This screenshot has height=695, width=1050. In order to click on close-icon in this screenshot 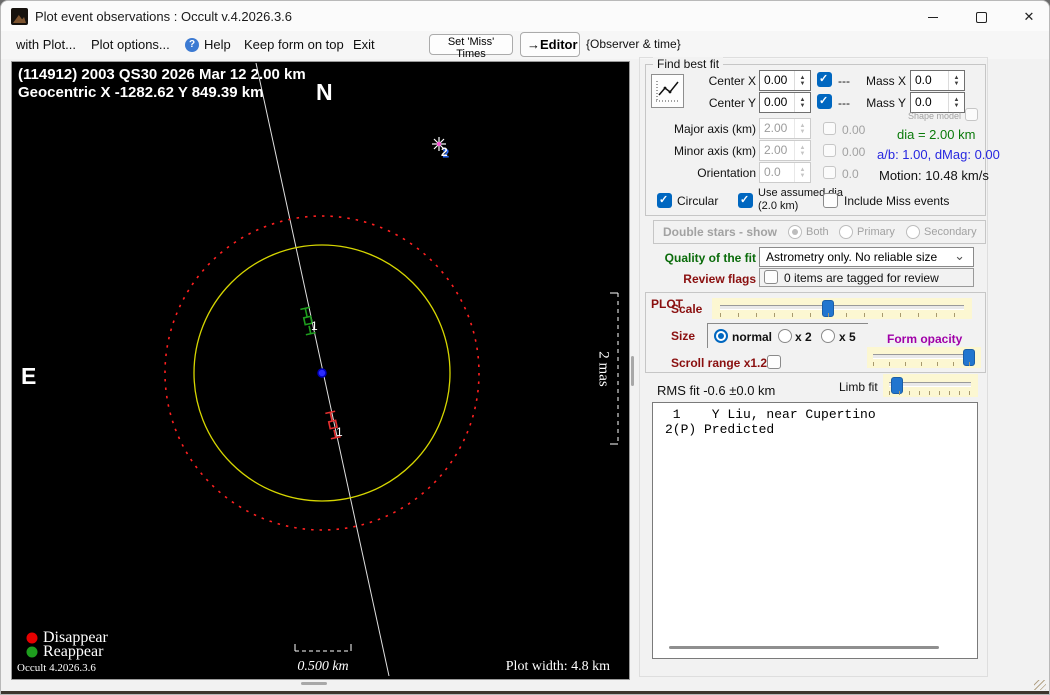, I will do `click(1029, 17)`.